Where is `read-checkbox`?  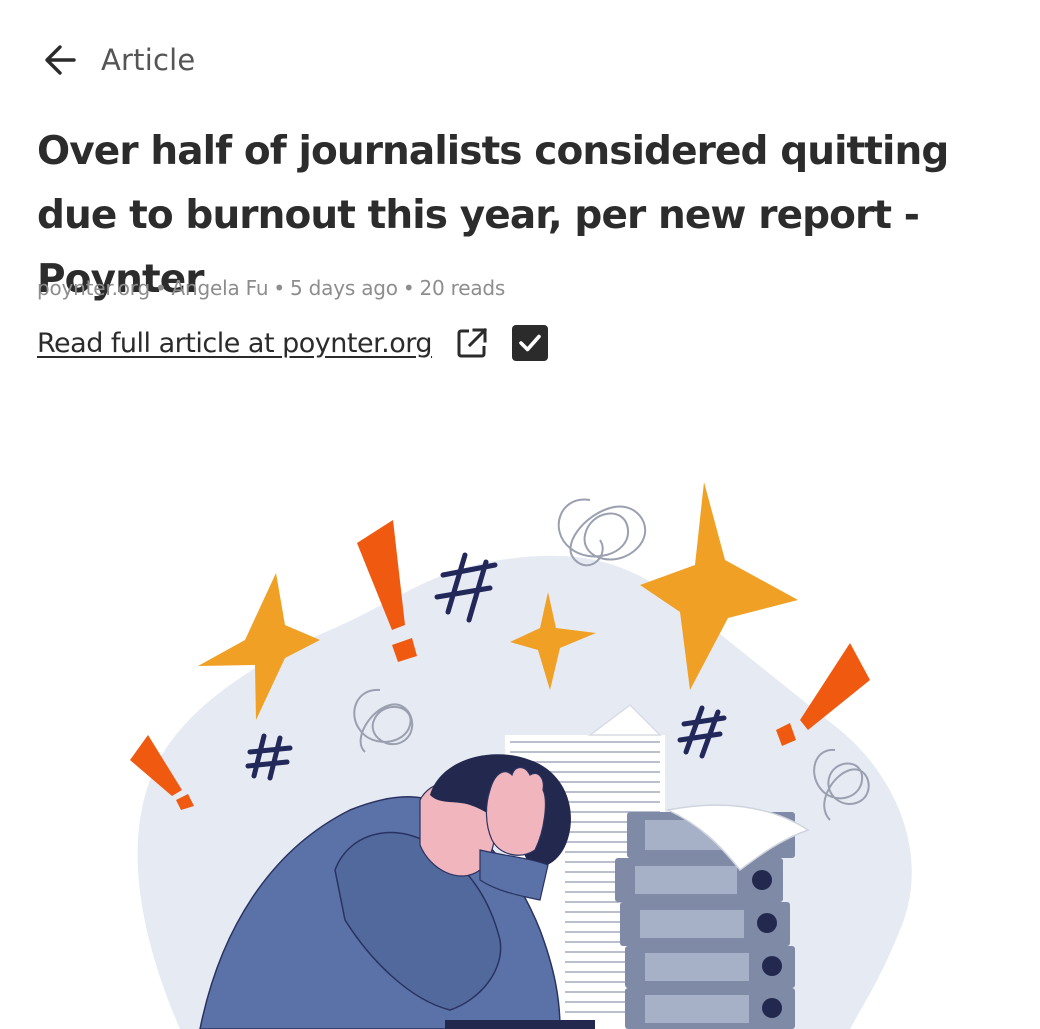 read-checkbox is located at coordinates (530, 343).